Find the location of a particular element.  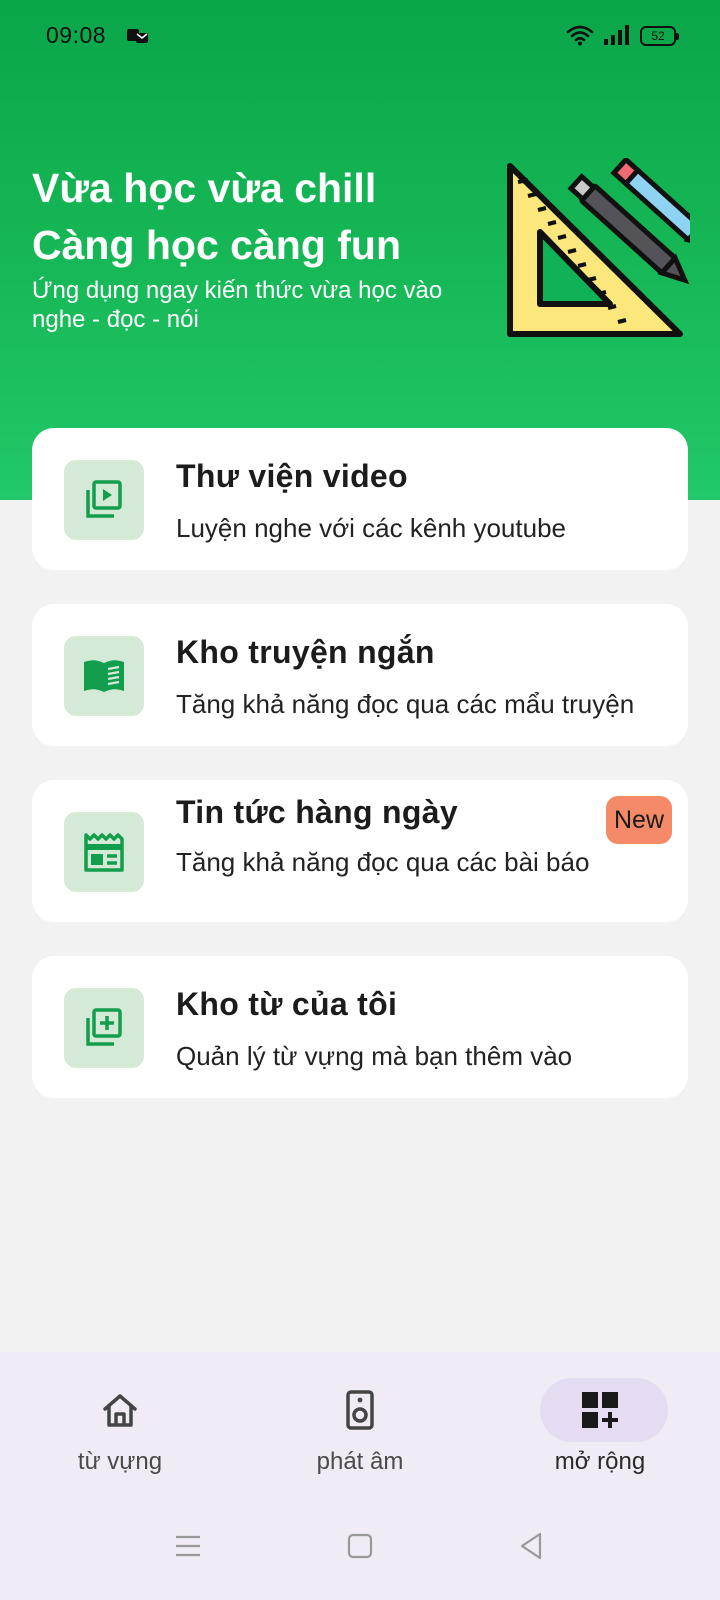

menu-icon is located at coordinates (188, 1546).